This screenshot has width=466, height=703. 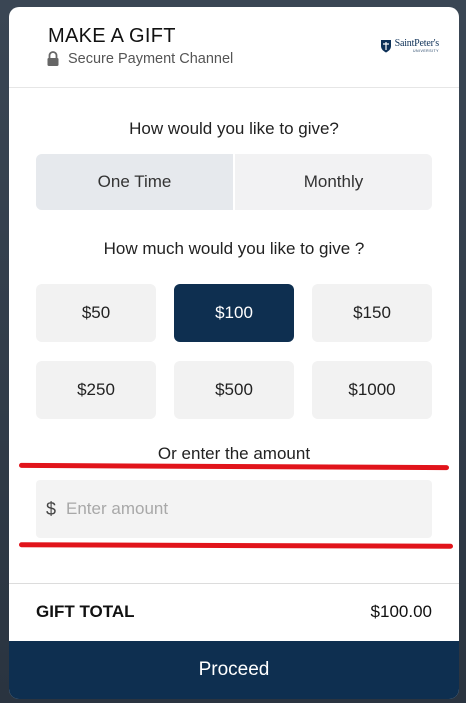 What do you see at coordinates (372, 313) in the screenshot?
I see `amount-option-150: $150` at bounding box center [372, 313].